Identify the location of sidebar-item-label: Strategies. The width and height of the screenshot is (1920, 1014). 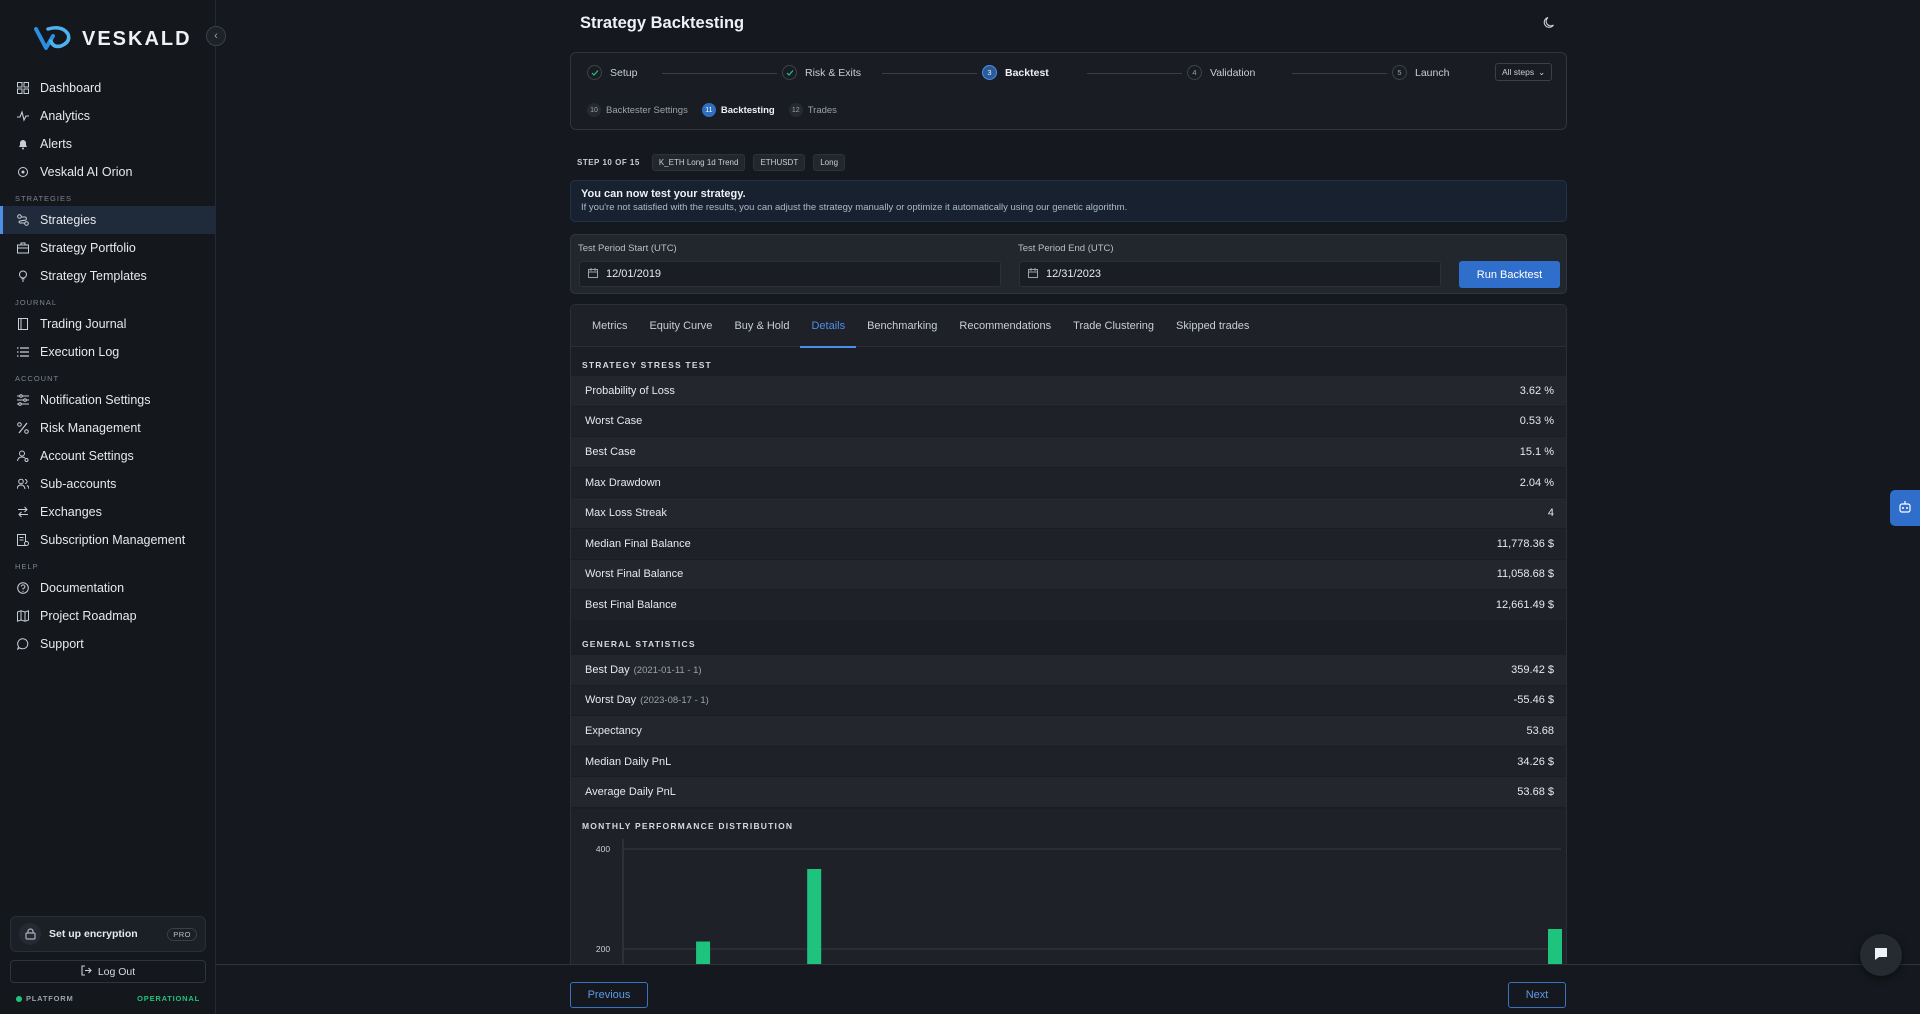
(68, 220).